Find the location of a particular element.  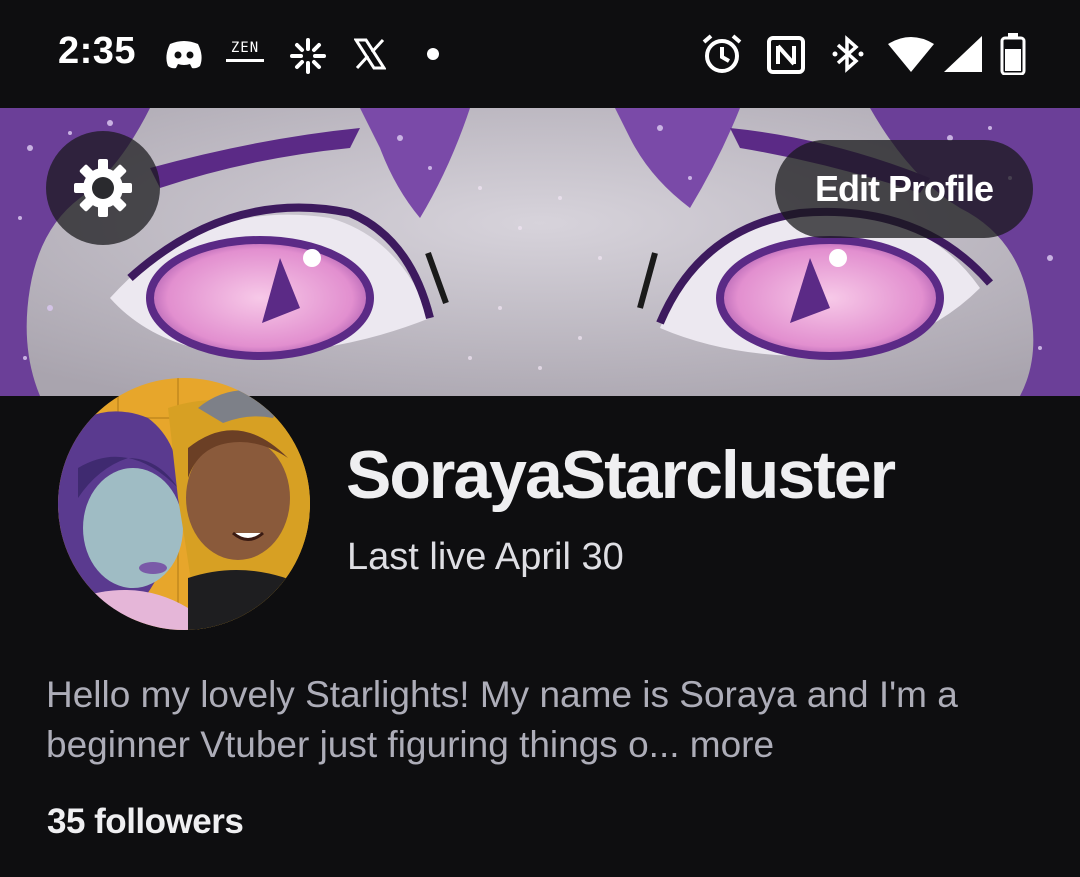

bio-more-link: more is located at coordinates (727, 744).